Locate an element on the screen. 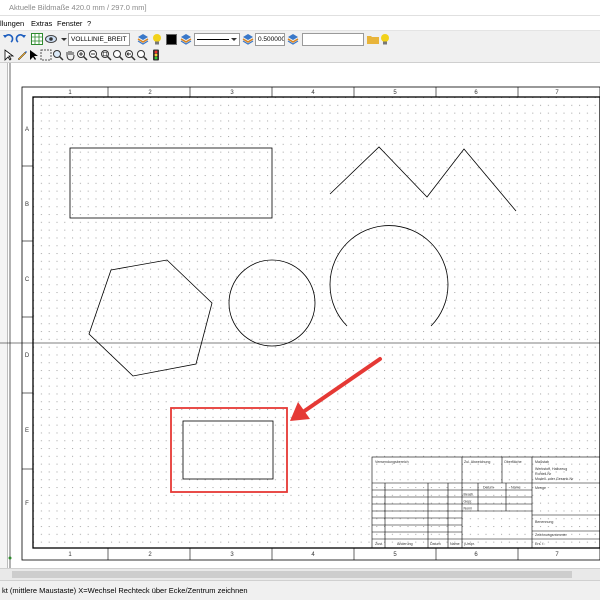 This screenshot has height=600, width=600. line-style-field is located at coordinates (217, 39).